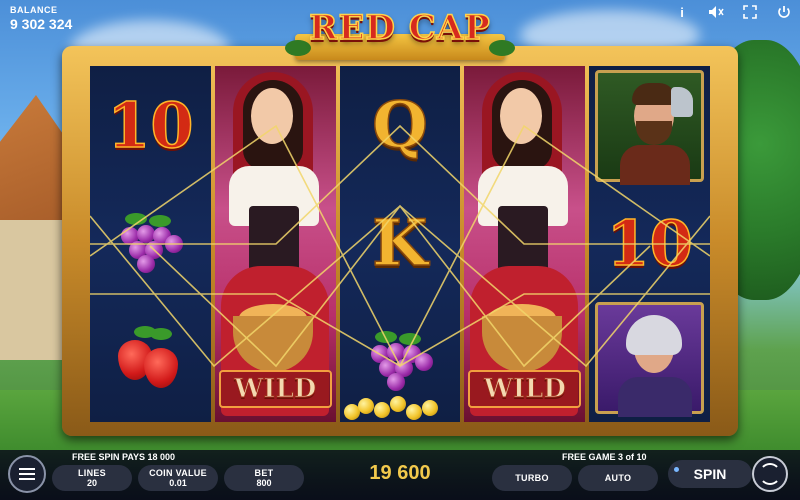  What do you see at coordinates (682, 12) in the screenshot?
I see `info-icon: i` at bounding box center [682, 12].